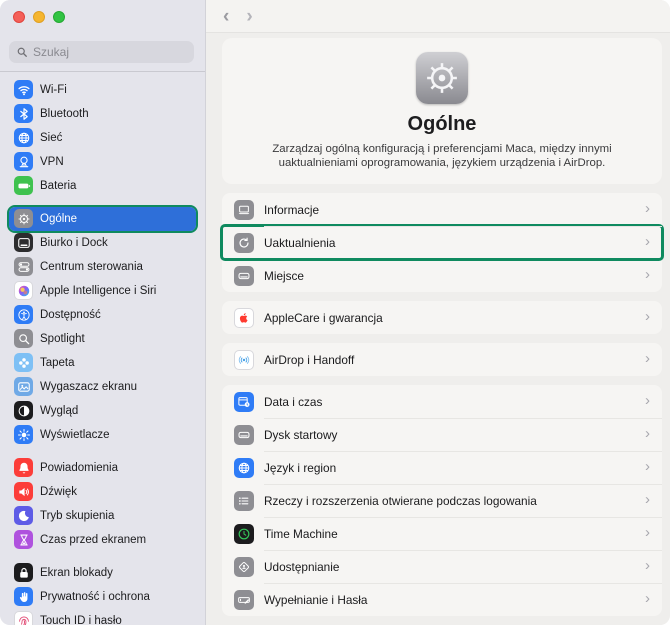 The width and height of the screenshot is (670, 625). Describe the element at coordinates (102, 387) in the screenshot. I see `sidebar-item-wygaszacz-ekranu: Wygaszacz ekranu` at that location.